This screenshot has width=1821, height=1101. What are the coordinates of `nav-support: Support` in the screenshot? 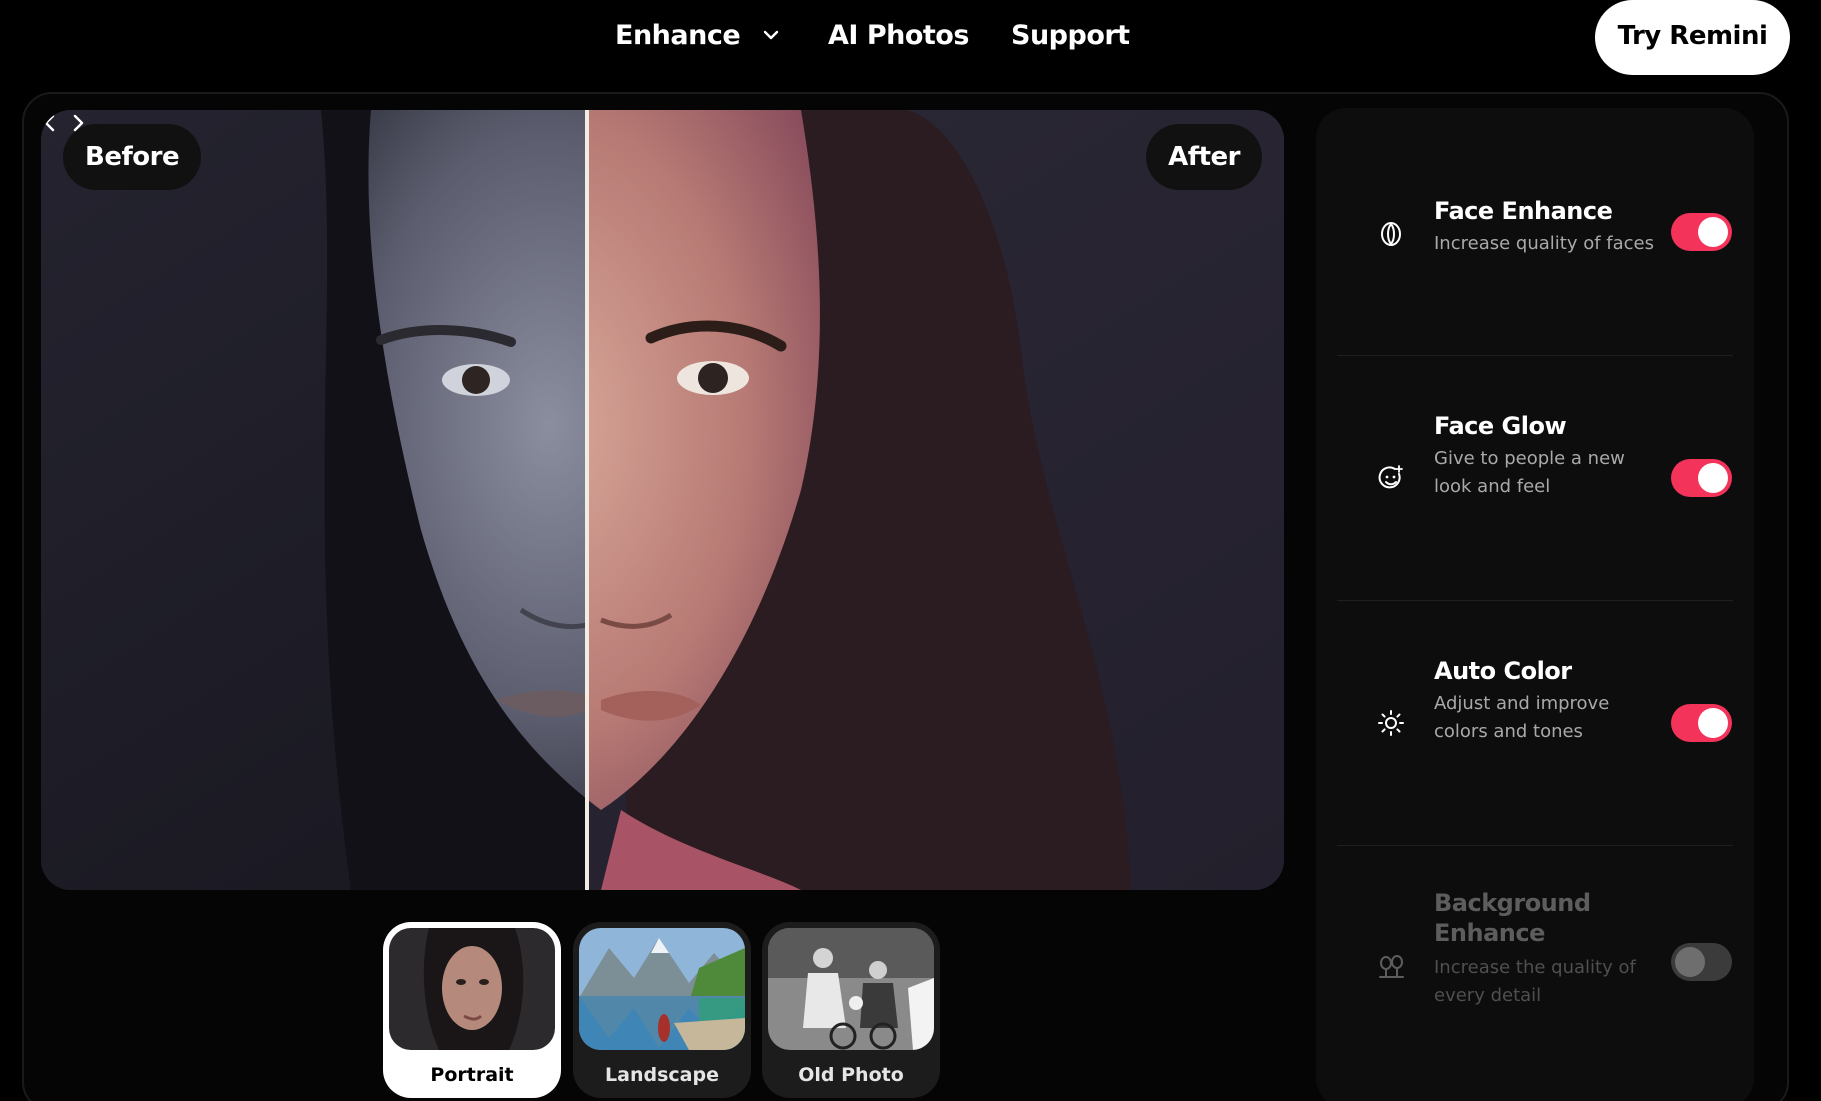 It's located at (1070, 36).